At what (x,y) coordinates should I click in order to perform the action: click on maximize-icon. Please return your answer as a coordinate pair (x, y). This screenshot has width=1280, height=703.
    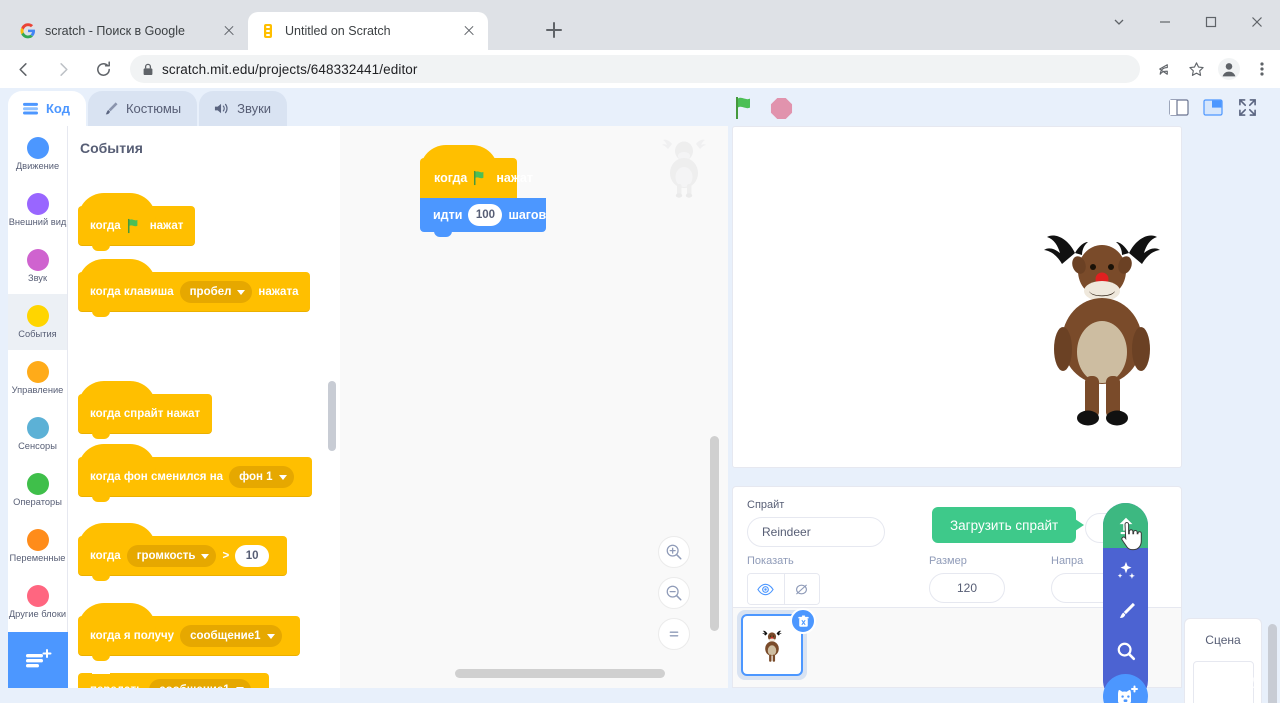
    Looking at the image, I should click on (1211, 22).